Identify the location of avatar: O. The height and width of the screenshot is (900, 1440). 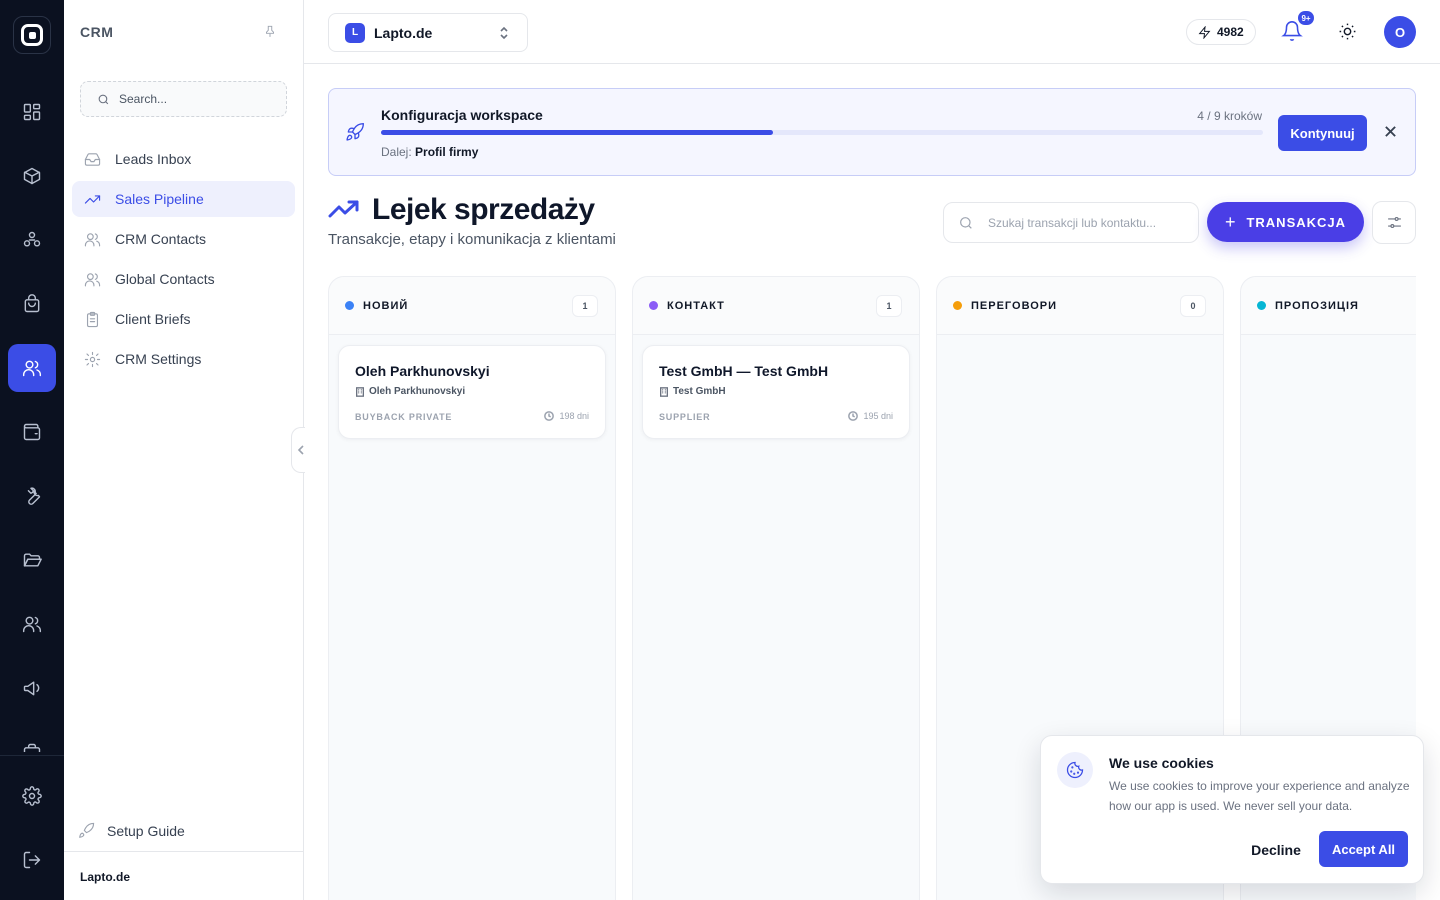
(1400, 32).